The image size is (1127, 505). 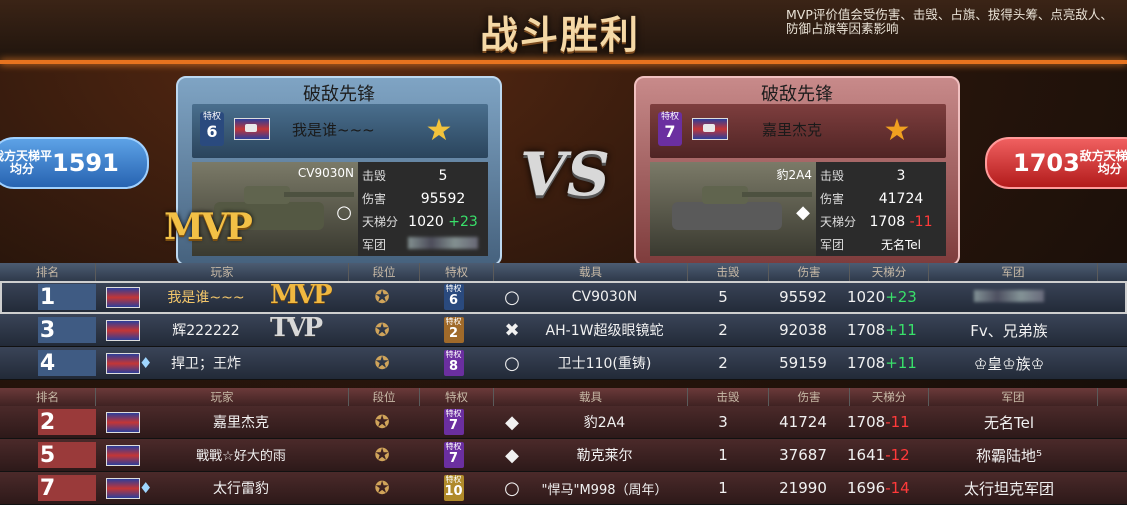 I want to click on enemy-table-header: 排名 玩家 段位 特权 载具 击毁 伤害 天梯分 军团, so click(x=563, y=397).